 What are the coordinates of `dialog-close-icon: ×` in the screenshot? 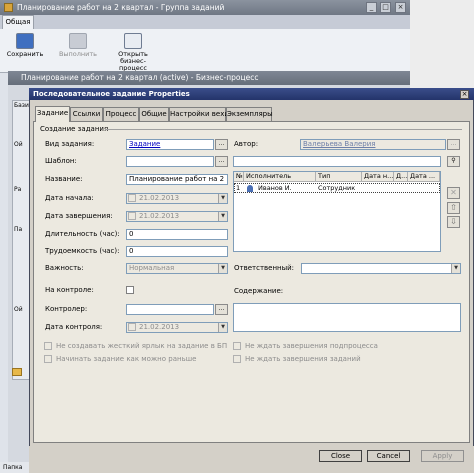 It's located at (464, 94).